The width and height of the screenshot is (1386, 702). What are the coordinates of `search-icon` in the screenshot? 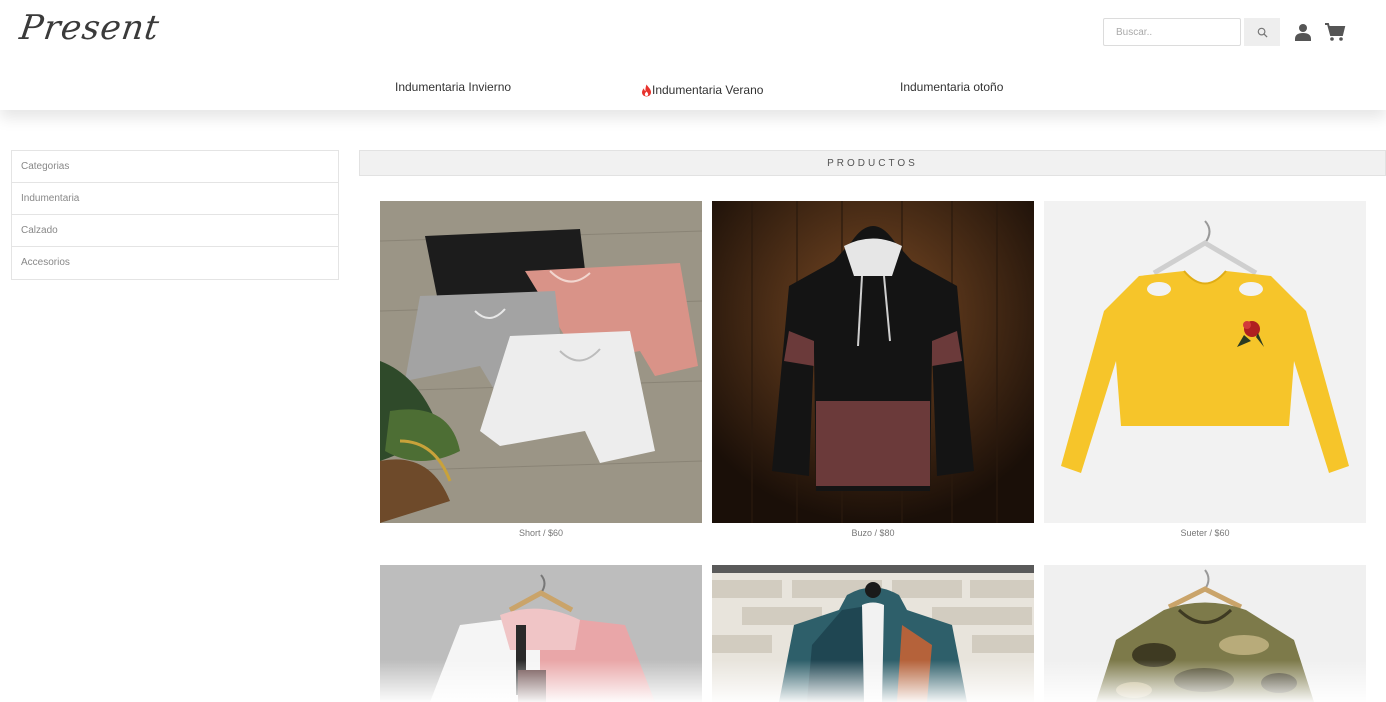 It's located at (1262, 32).